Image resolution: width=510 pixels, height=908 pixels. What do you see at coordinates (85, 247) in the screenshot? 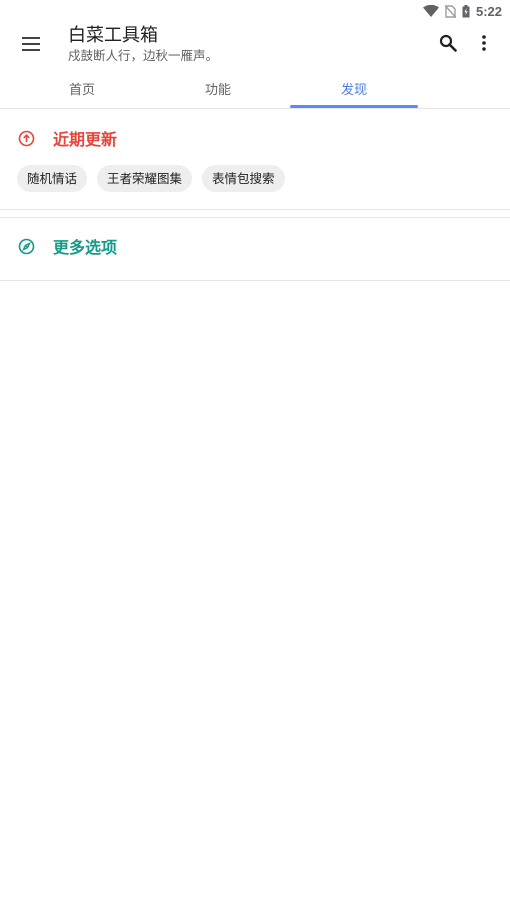
I see `more-options-title: 更多选项` at bounding box center [85, 247].